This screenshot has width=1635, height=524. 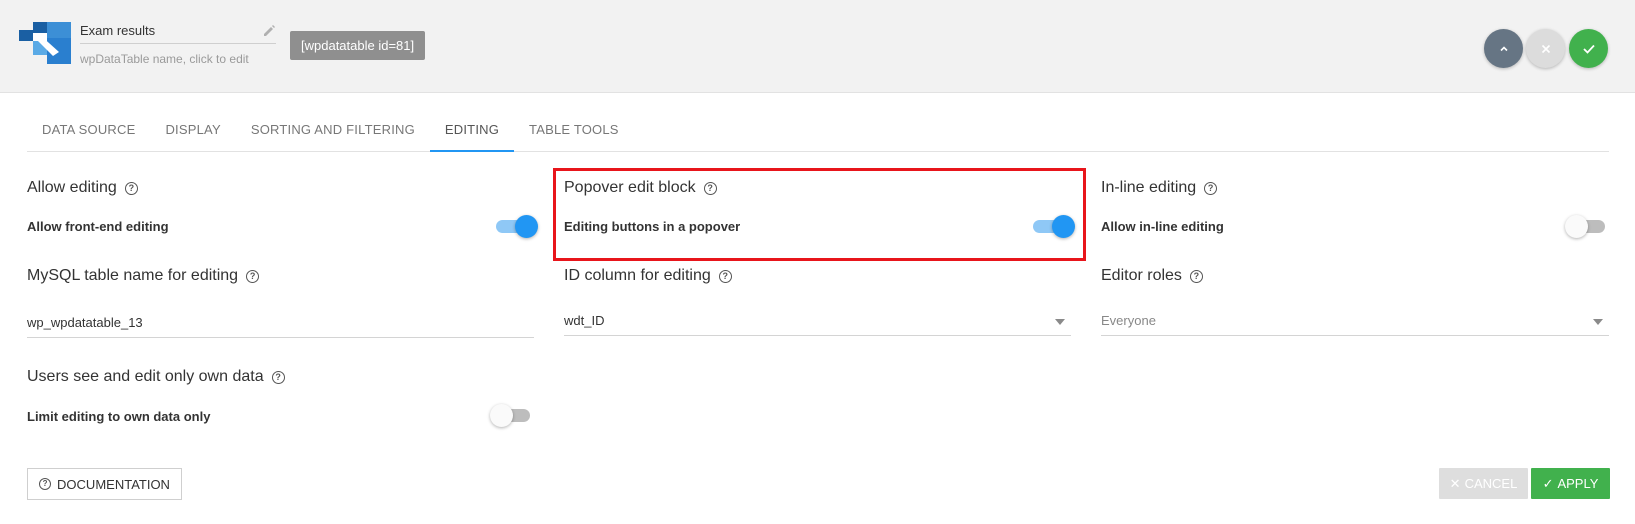 I want to click on allow-editing-heading: Allow editing, so click(x=72, y=187).